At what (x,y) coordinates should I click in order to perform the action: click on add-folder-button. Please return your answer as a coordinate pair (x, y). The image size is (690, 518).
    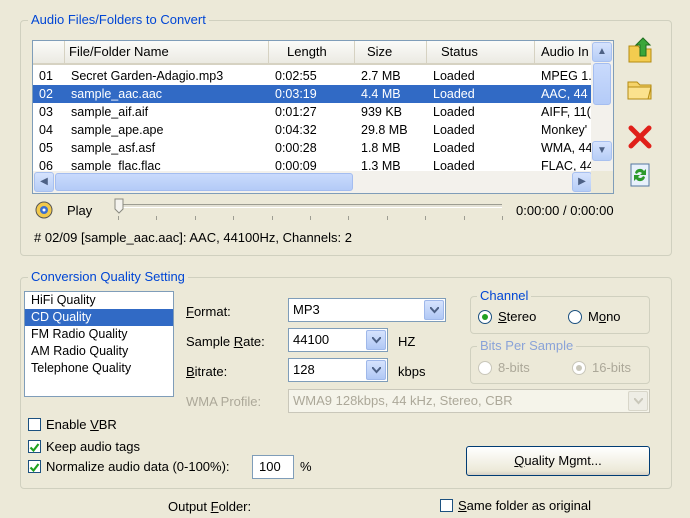
    Looking at the image, I should click on (640, 89).